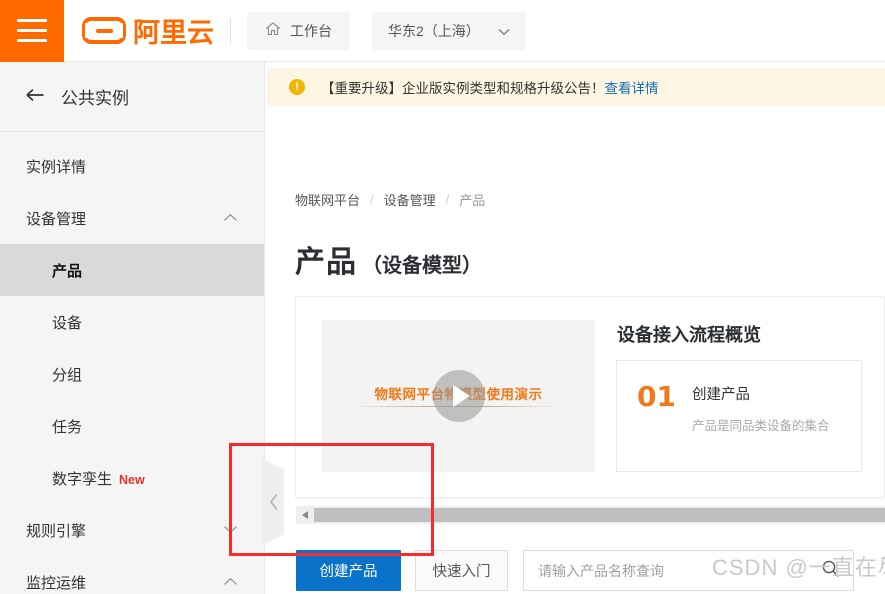 This screenshot has width=885, height=594. I want to click on page-title-sub: （设备模型）, so click(422, 266).